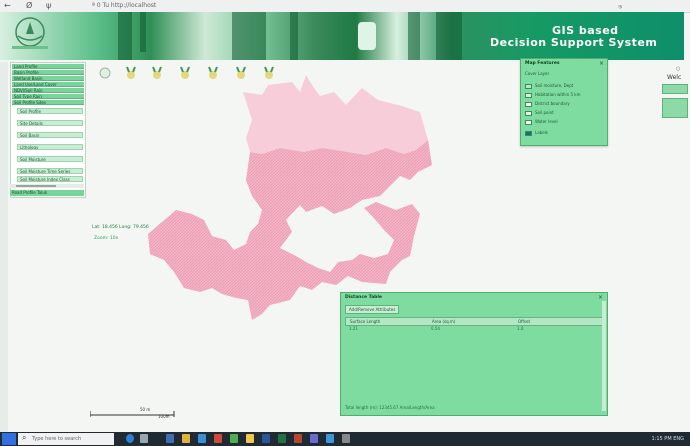  Describe the element at coordinates (604, 356) in the screenshot. I see `panel-scrollbar` at that location.